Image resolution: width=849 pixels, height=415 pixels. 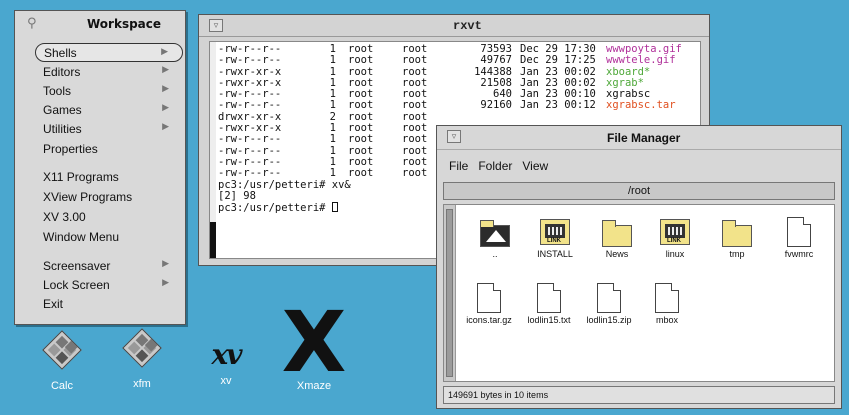 I want to click on file-item-fvwmrc: fvwmrc, so click(x=799, y=238).